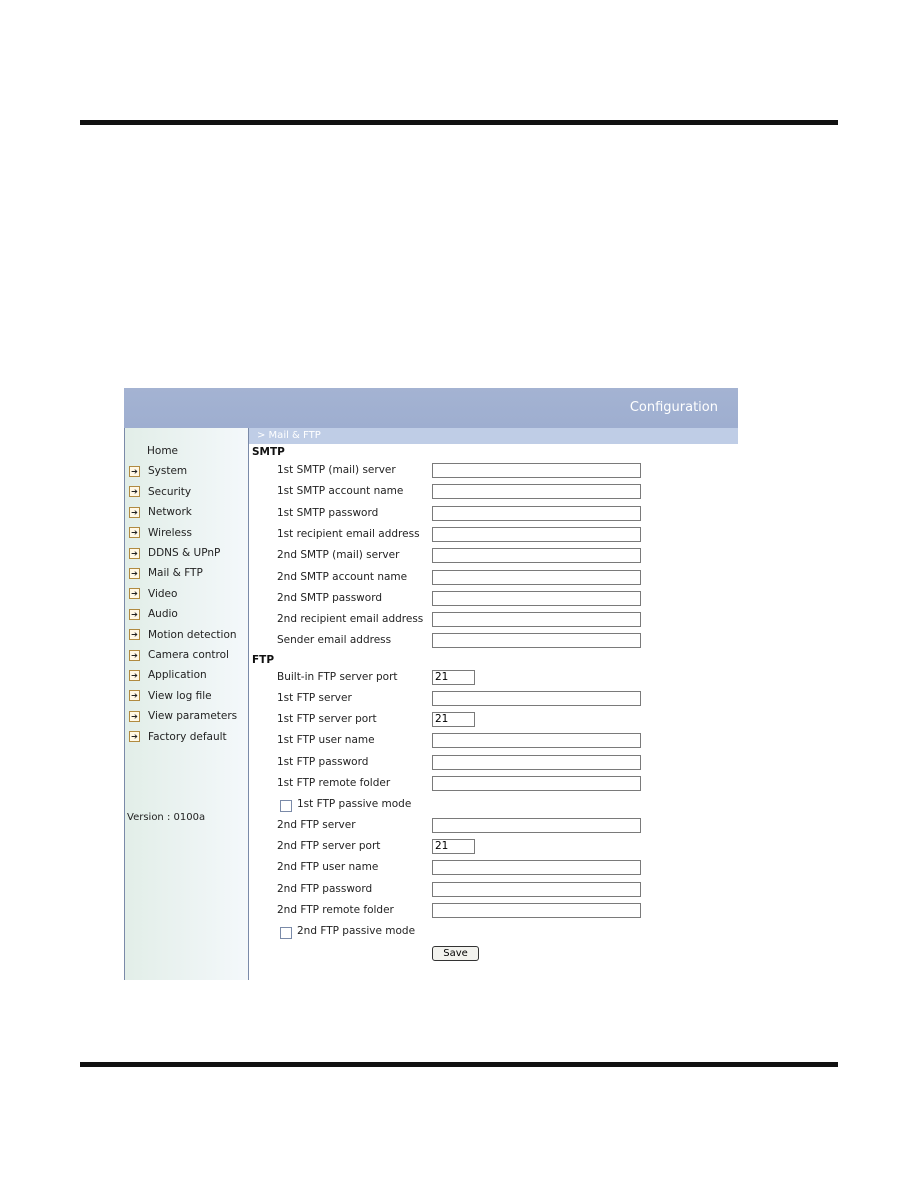 The width and height of the screenshot is (918, 1188). Describe the element at coordinates (348, 533) in the screenshot. I see `field-label: 1st recipient email address` at that location.